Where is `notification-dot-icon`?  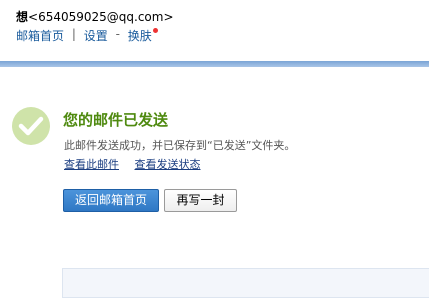 notification-dot-icon is located at coordinates (155, 30).